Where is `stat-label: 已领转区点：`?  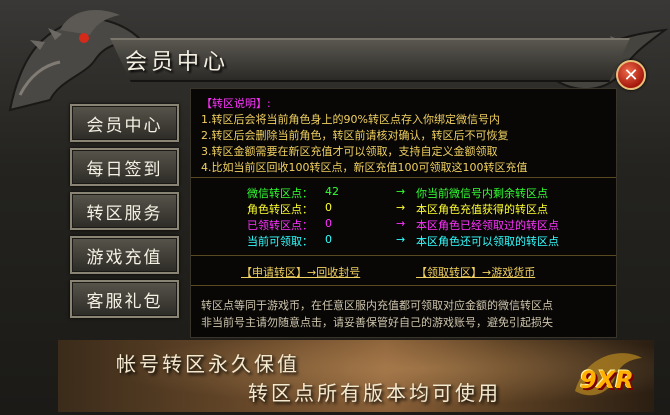
stat-label: 已领转区点： is located at coordinates (280, 225).